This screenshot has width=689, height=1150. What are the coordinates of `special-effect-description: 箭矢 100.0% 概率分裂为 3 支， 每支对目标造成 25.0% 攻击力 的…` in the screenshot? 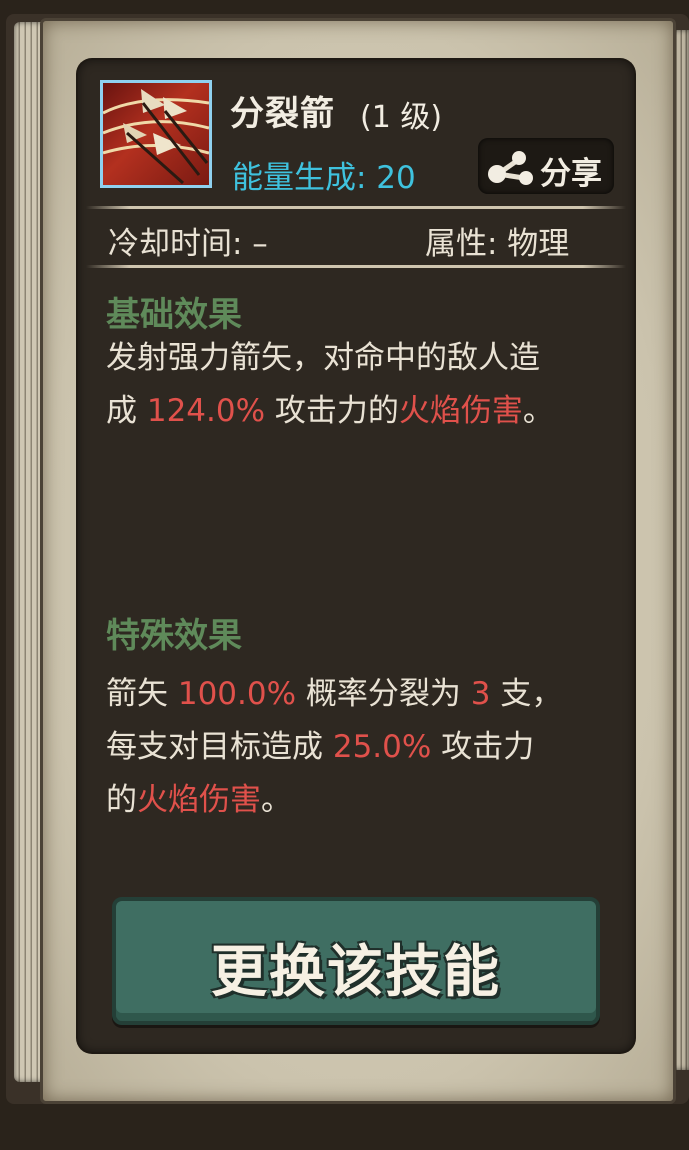 It's located at (361, 747).